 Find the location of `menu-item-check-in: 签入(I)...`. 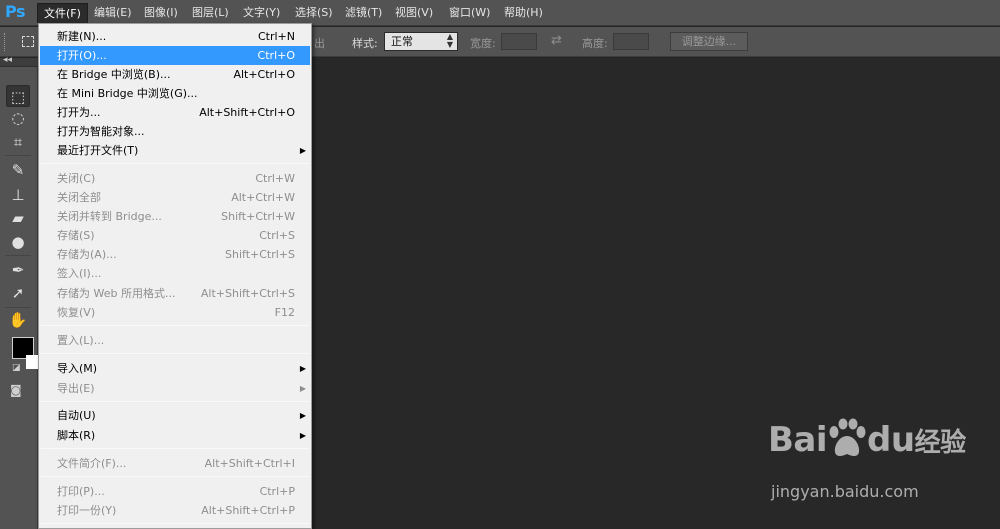

menu-item-check-in: 签入(I)... is located at coordinates (175, 273).